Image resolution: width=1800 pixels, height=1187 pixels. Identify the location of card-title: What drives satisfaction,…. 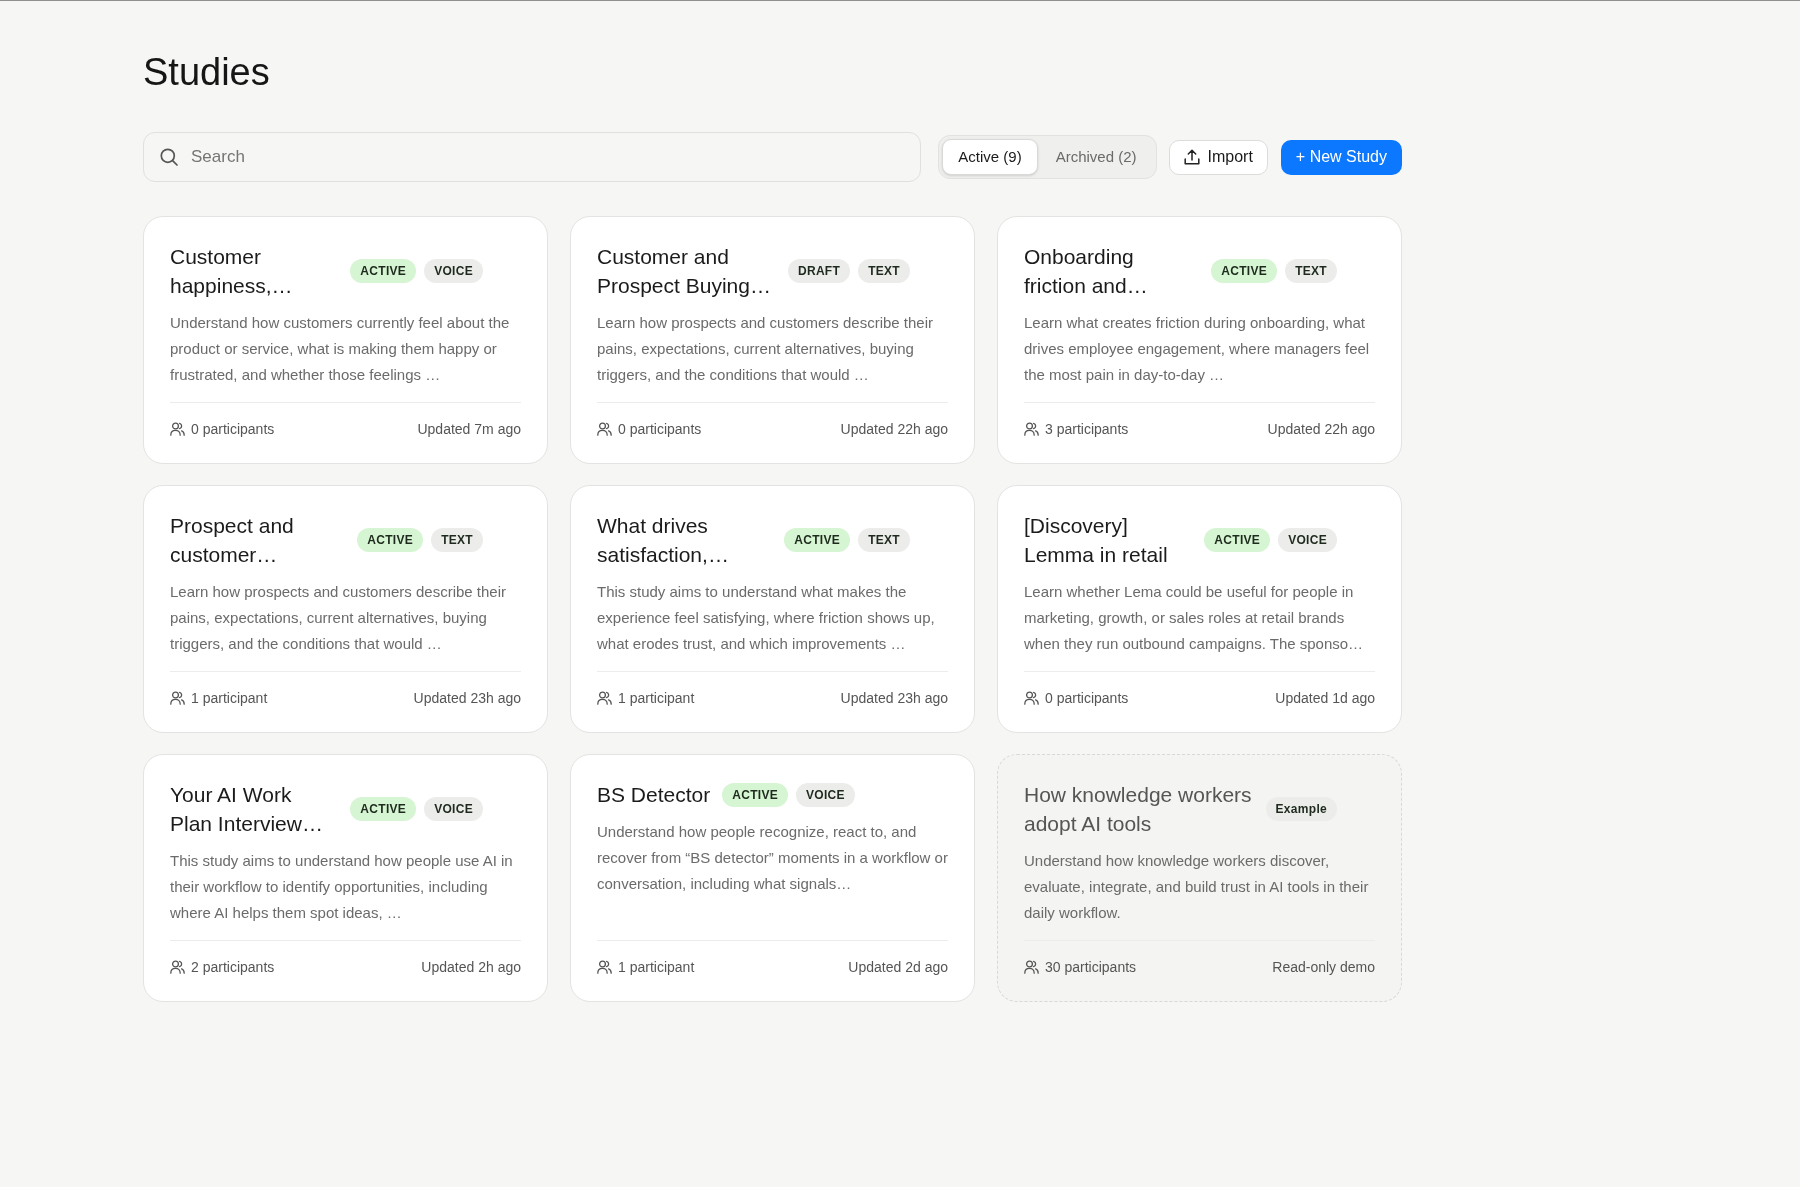
(663, 540).